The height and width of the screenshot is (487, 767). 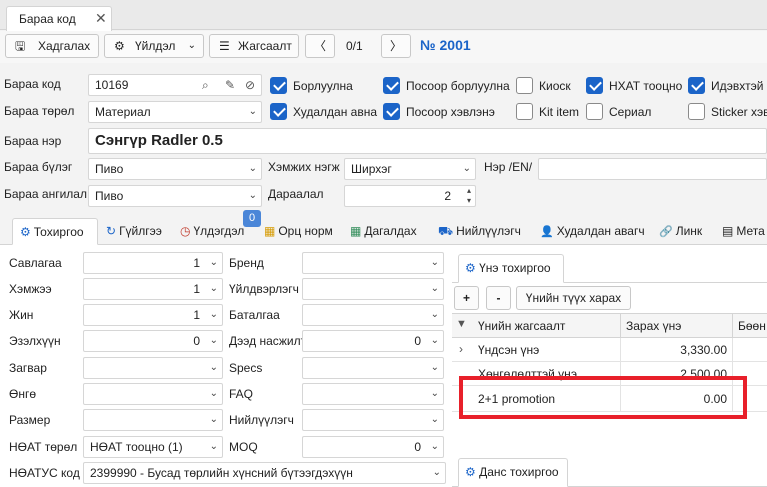 I want to click on balance-badge: 0, so click(x=252, y=218).